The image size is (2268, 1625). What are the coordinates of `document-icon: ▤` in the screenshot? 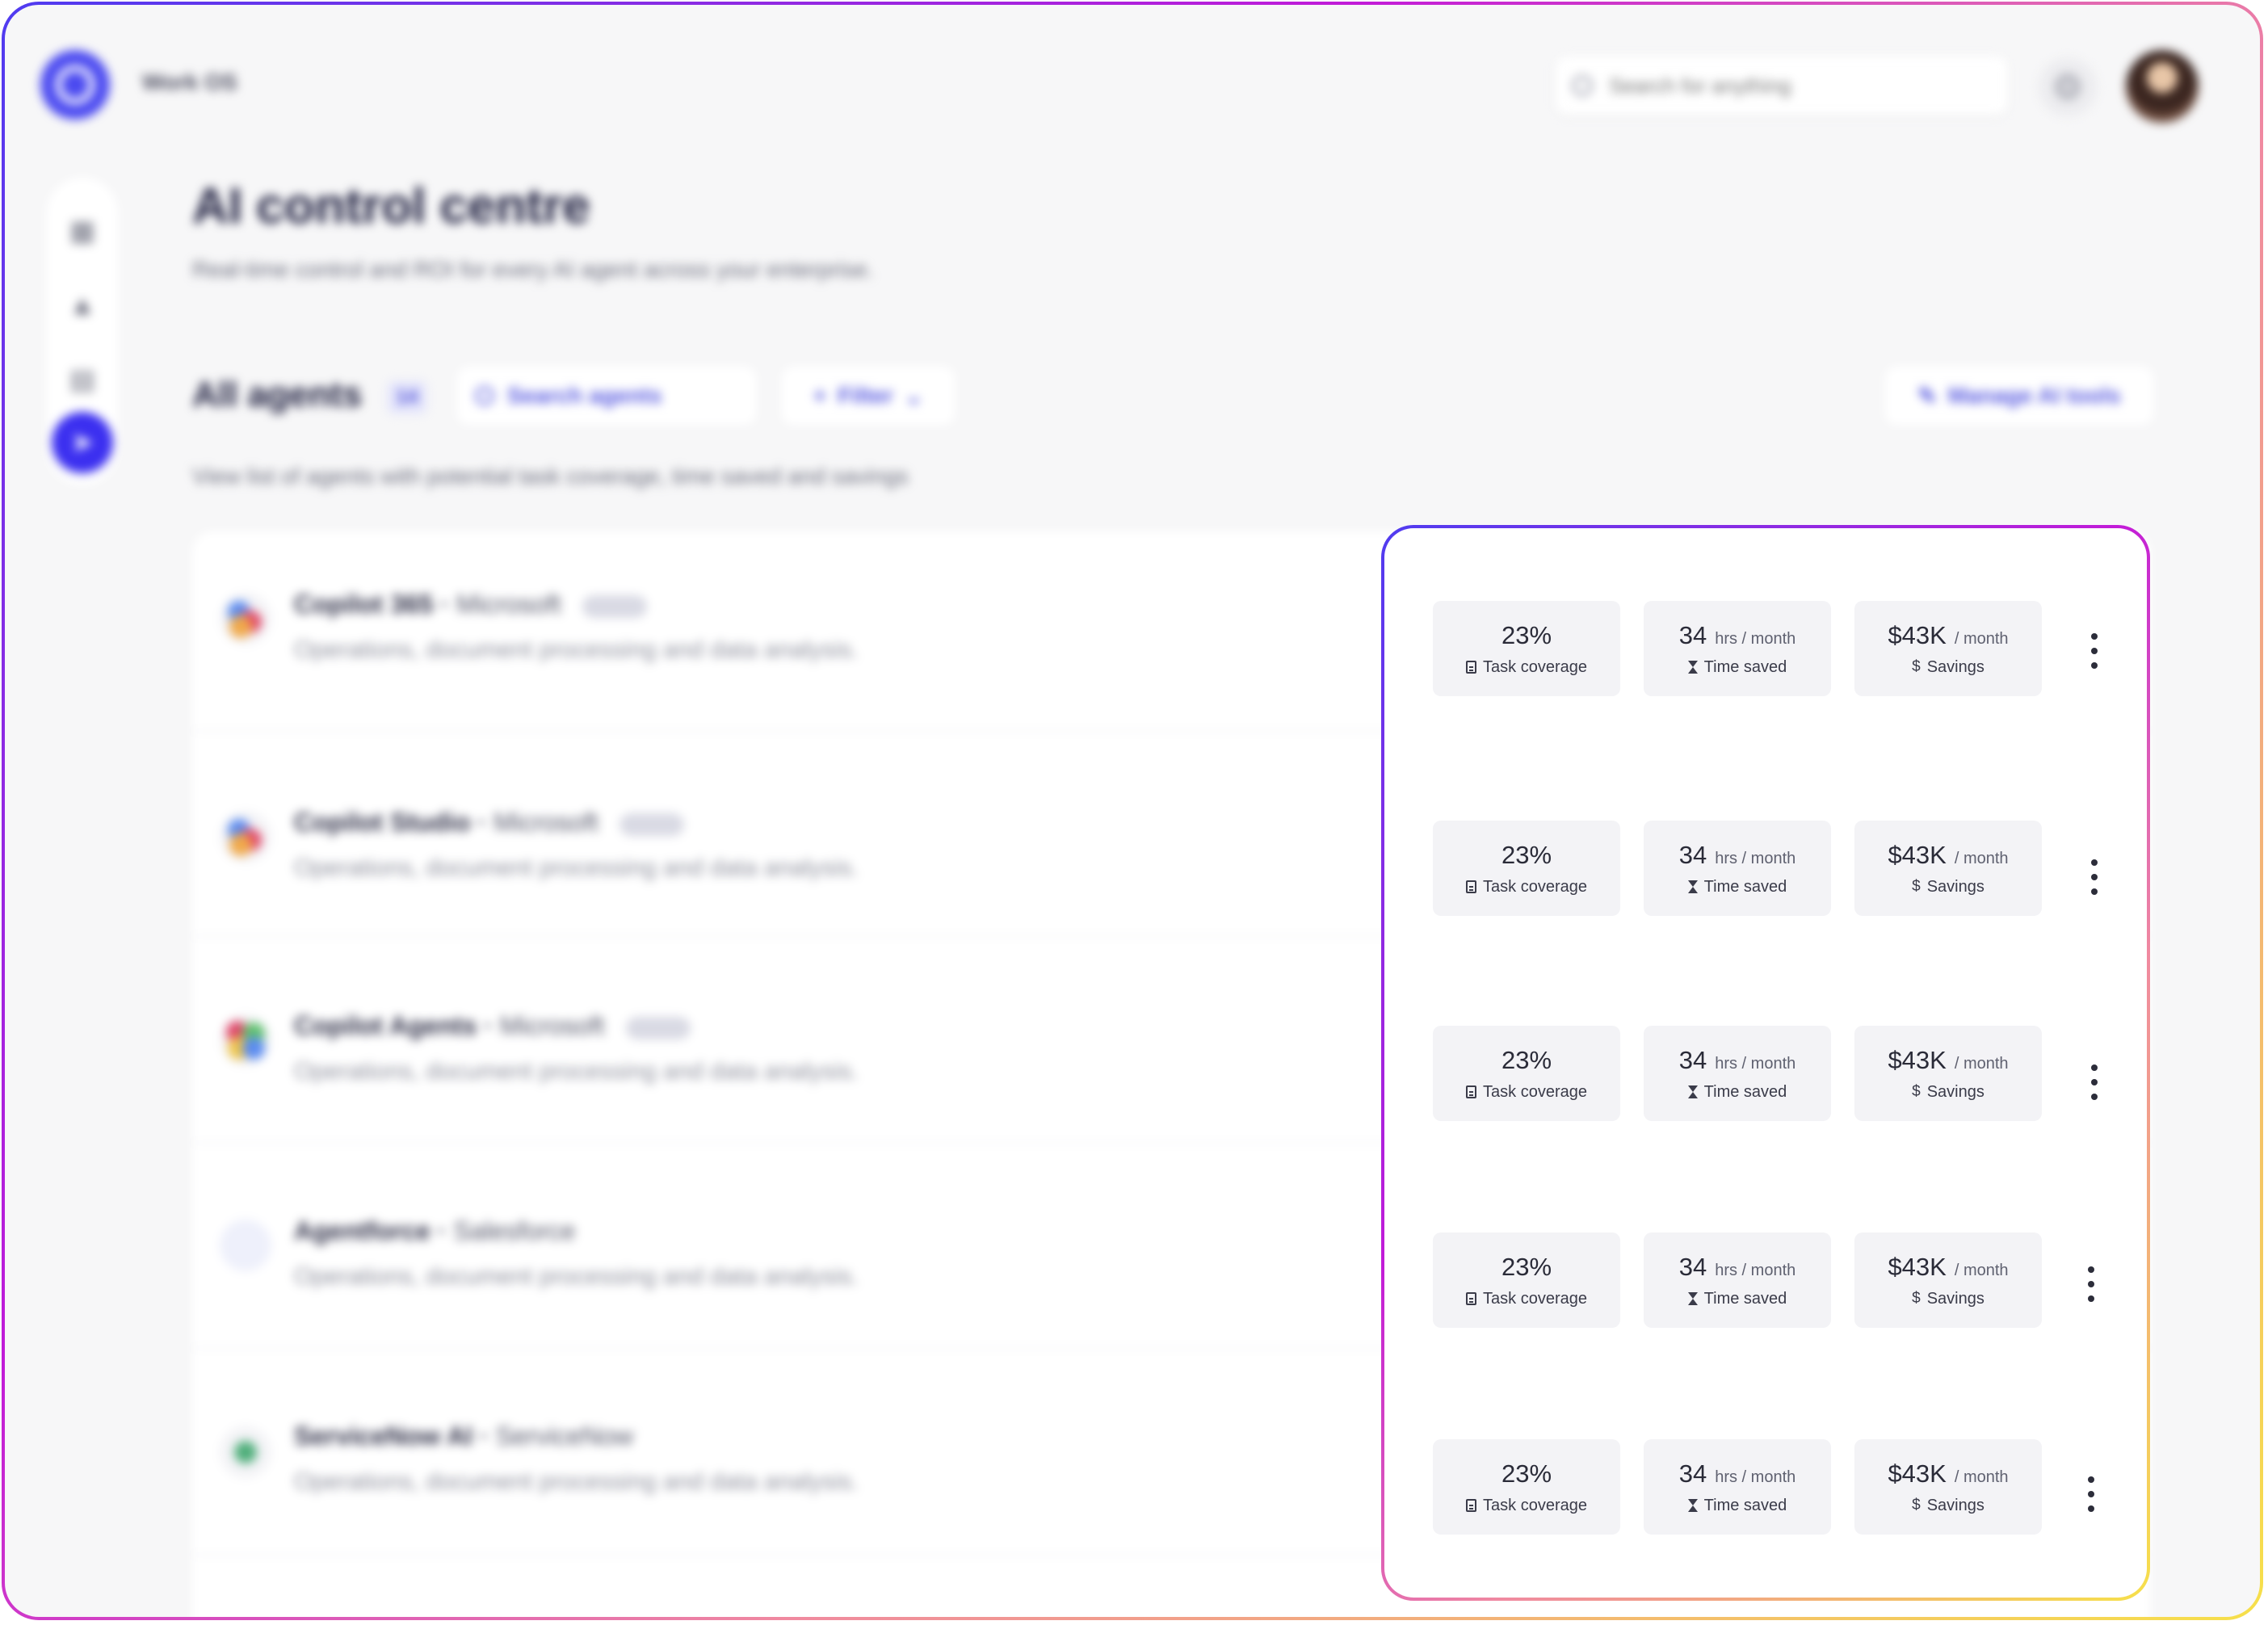 It's located at (83, 379).